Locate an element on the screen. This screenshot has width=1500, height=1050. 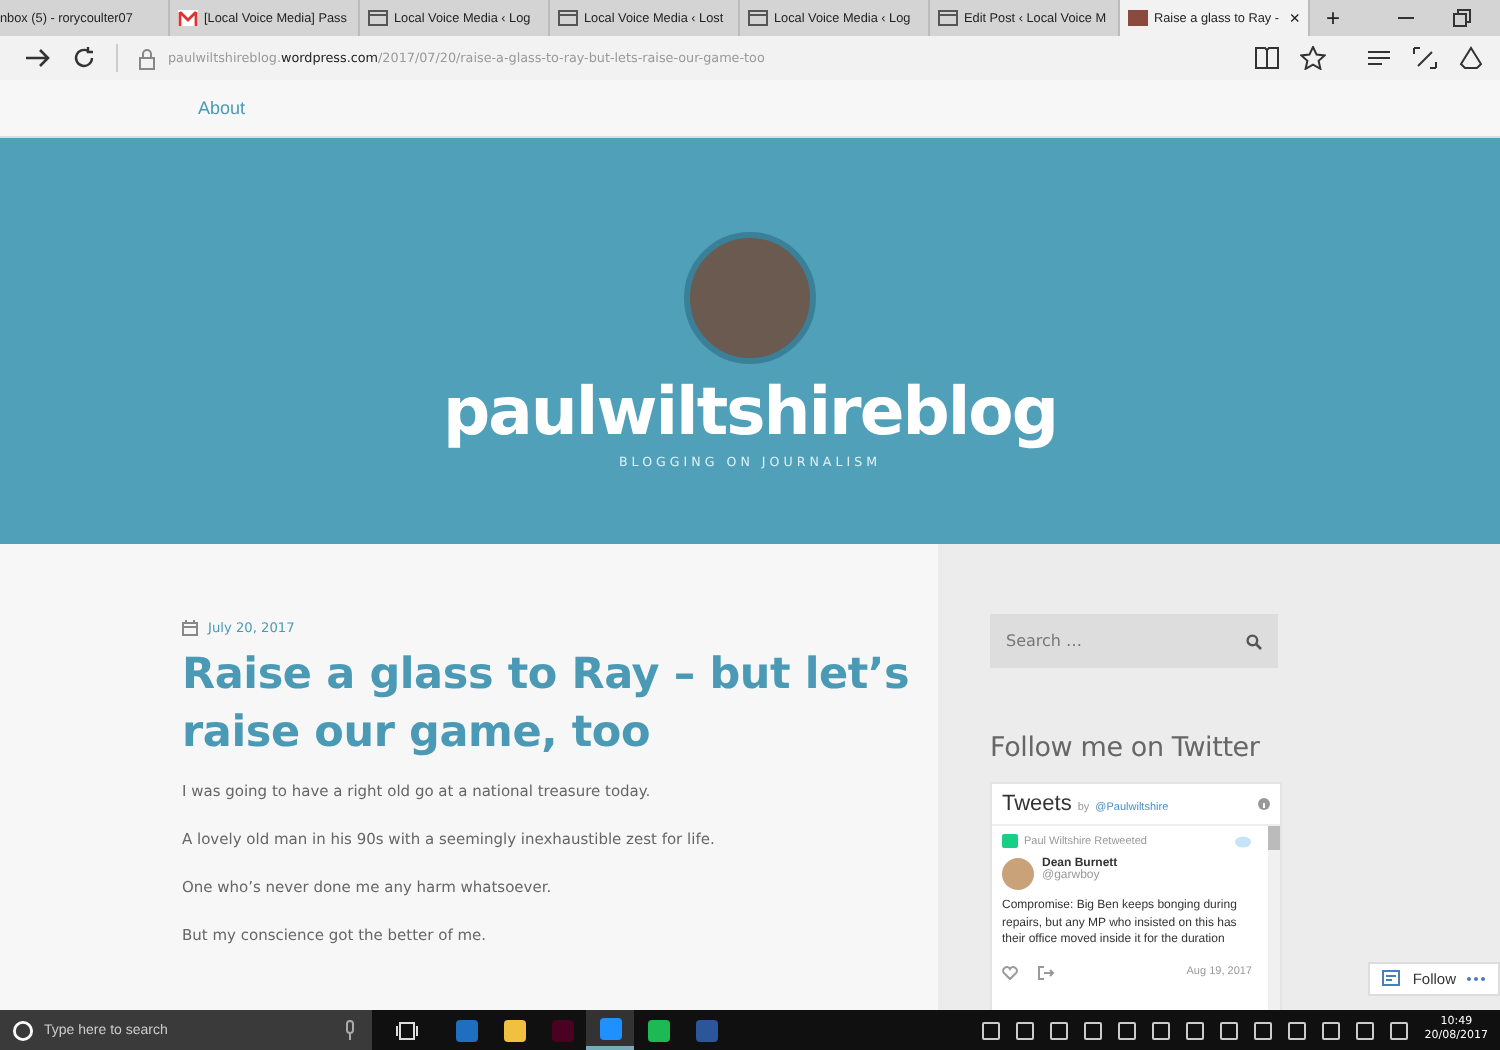
hub-icon is located at coordinates (1379, 58).